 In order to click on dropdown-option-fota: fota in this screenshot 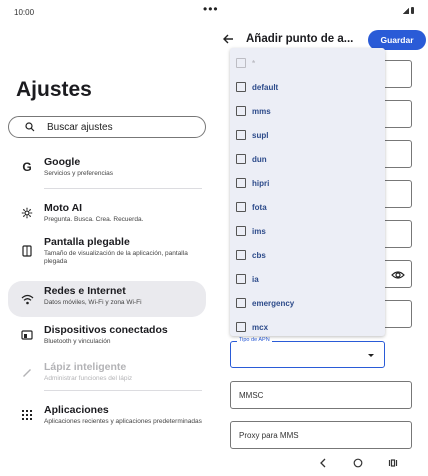, I will do `click(251, 207)`.